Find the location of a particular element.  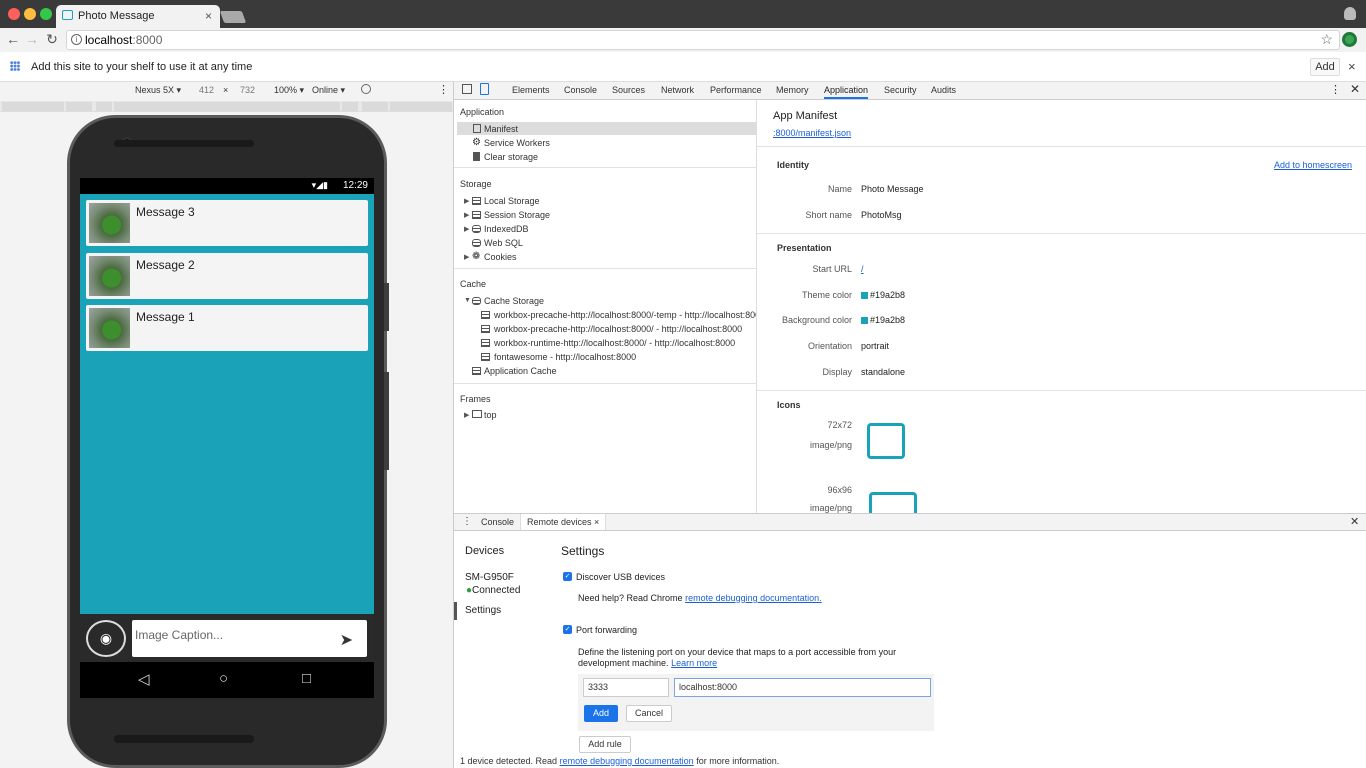

sidebar-item-cookies: Cookies is located at coordinates (500, 257).